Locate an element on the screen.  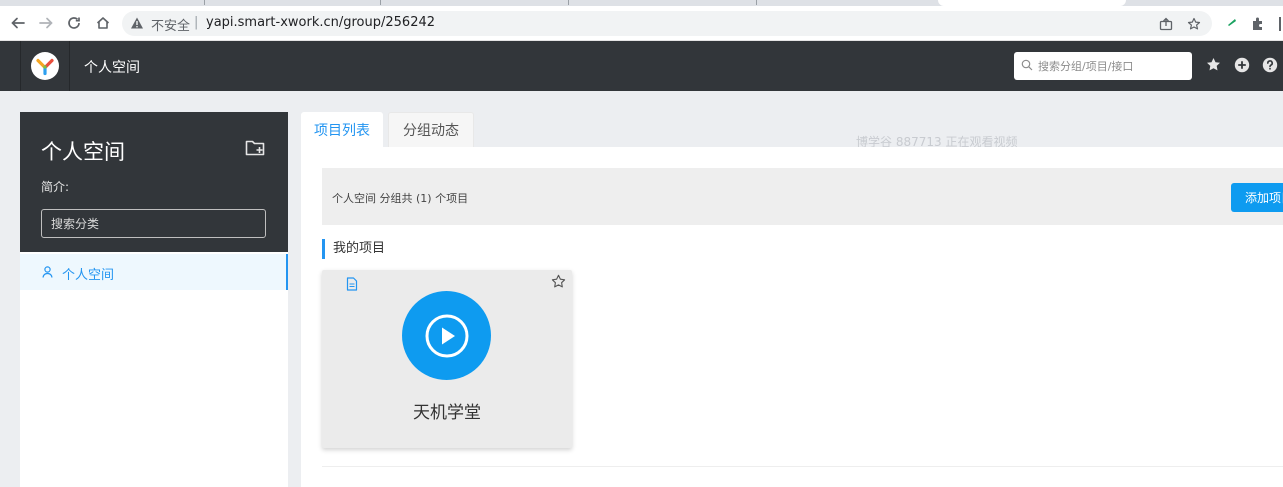
search-icon is located at coordinates (1027, 65).